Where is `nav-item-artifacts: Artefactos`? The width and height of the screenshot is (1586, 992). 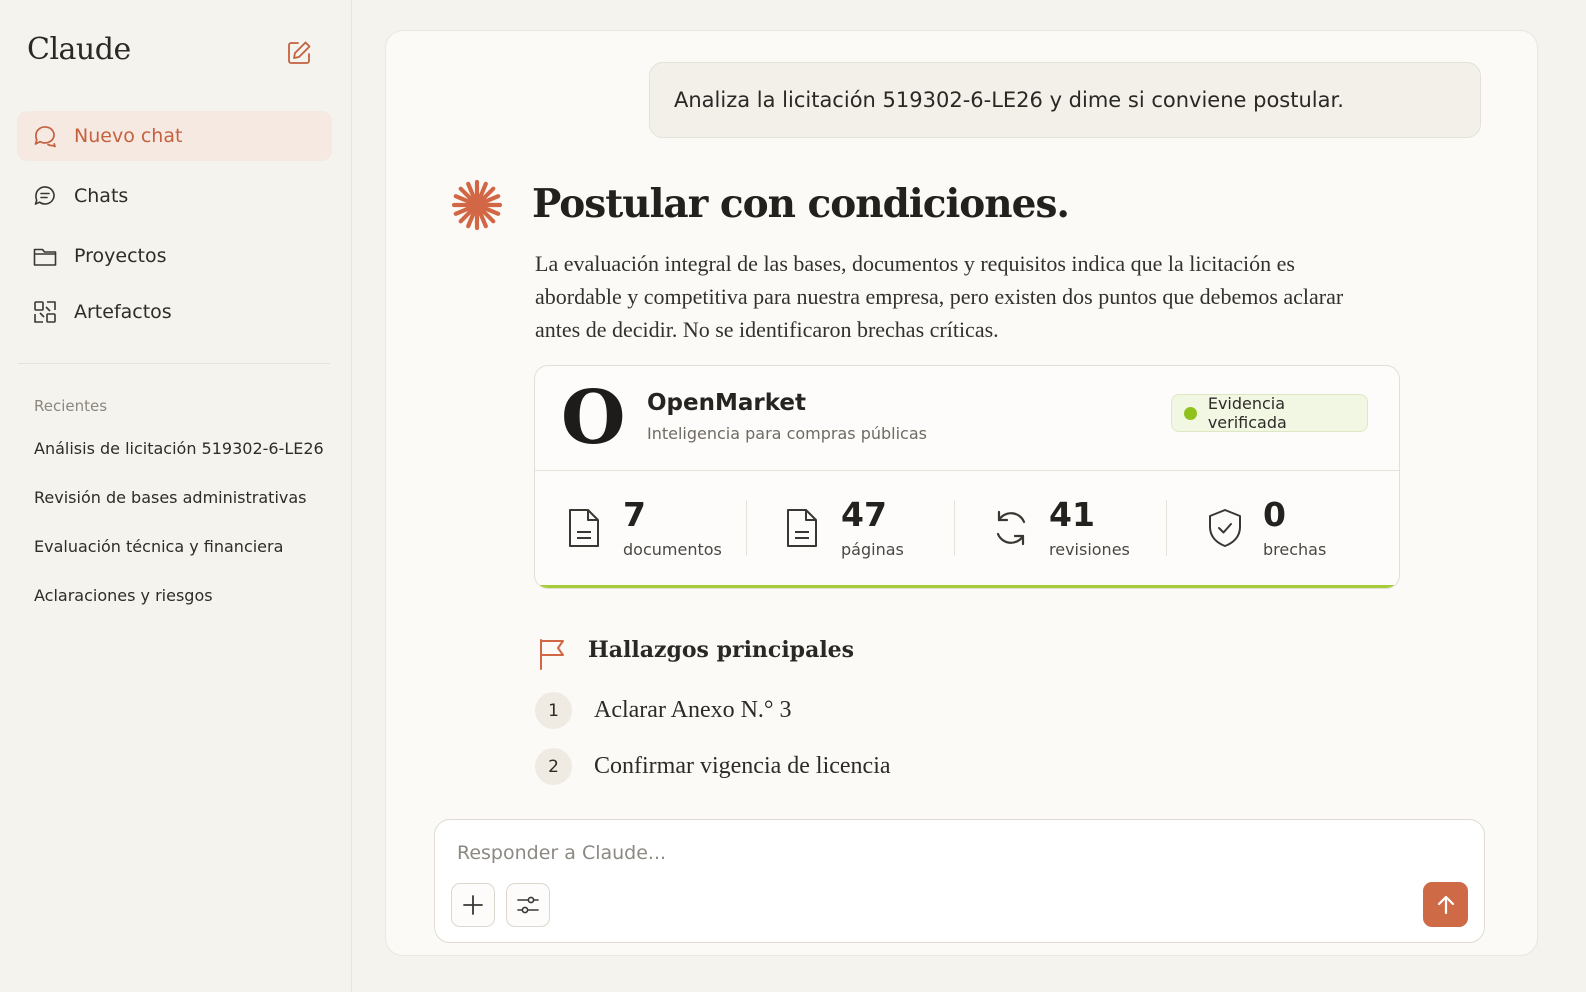
nav-item-artifacts: Artefactos is located at coordinates (174, 312).